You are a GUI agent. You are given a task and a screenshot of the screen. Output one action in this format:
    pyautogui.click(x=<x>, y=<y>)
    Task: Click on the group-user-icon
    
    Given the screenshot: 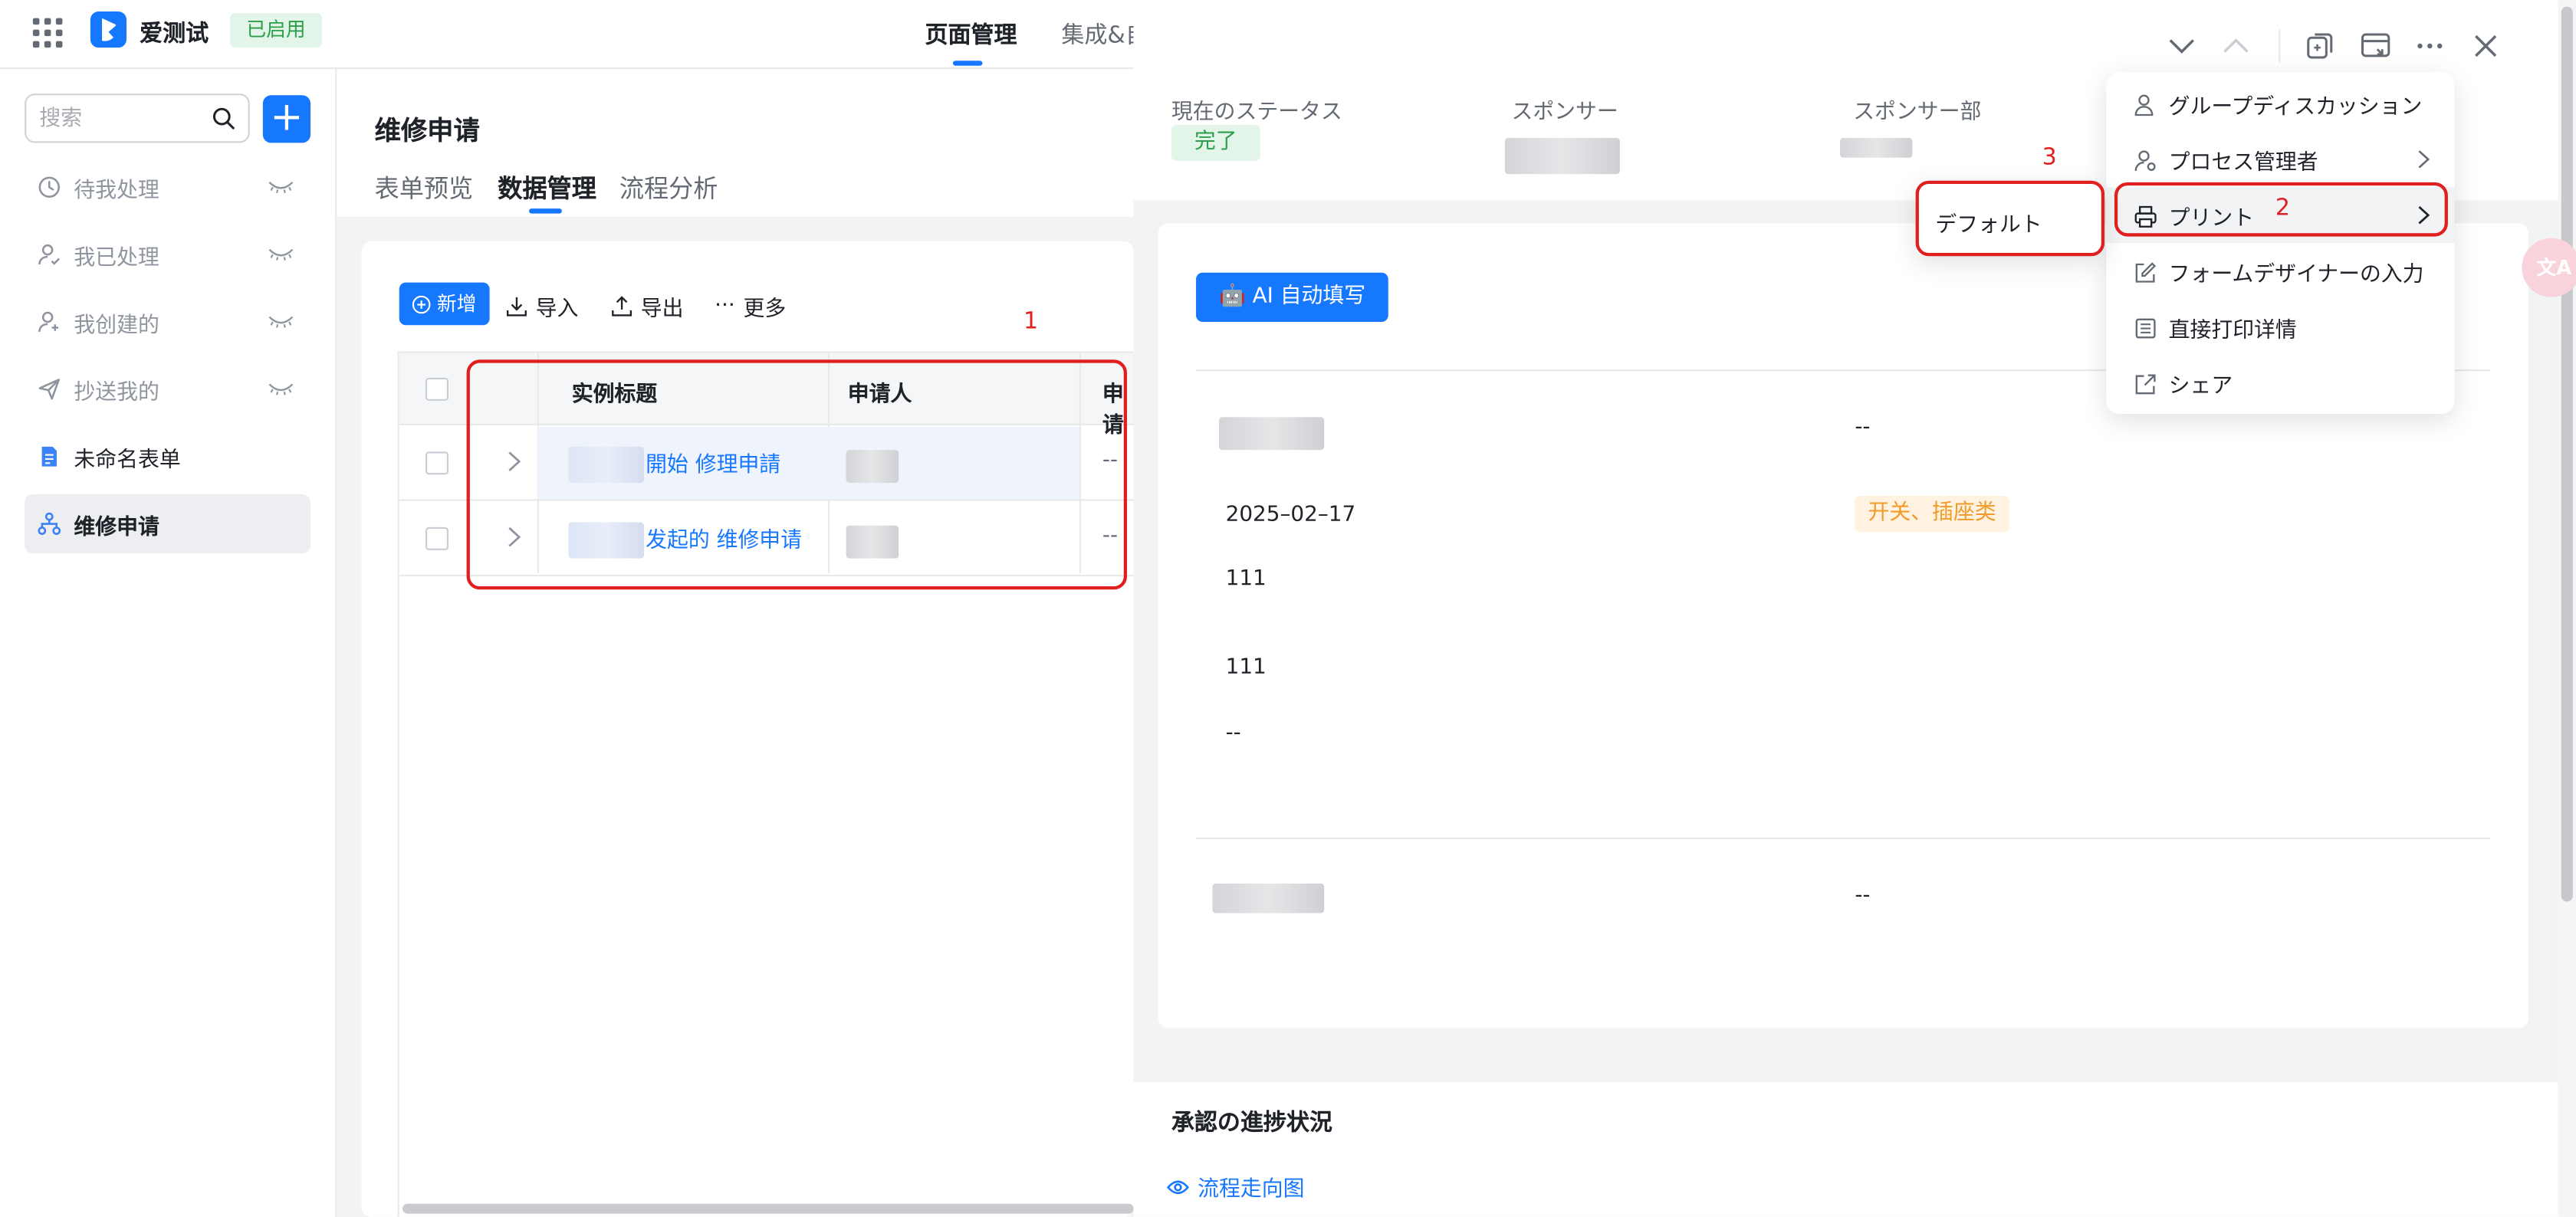 What is the action you would take?
    pyautogui.click(x=2144, y=105)
    